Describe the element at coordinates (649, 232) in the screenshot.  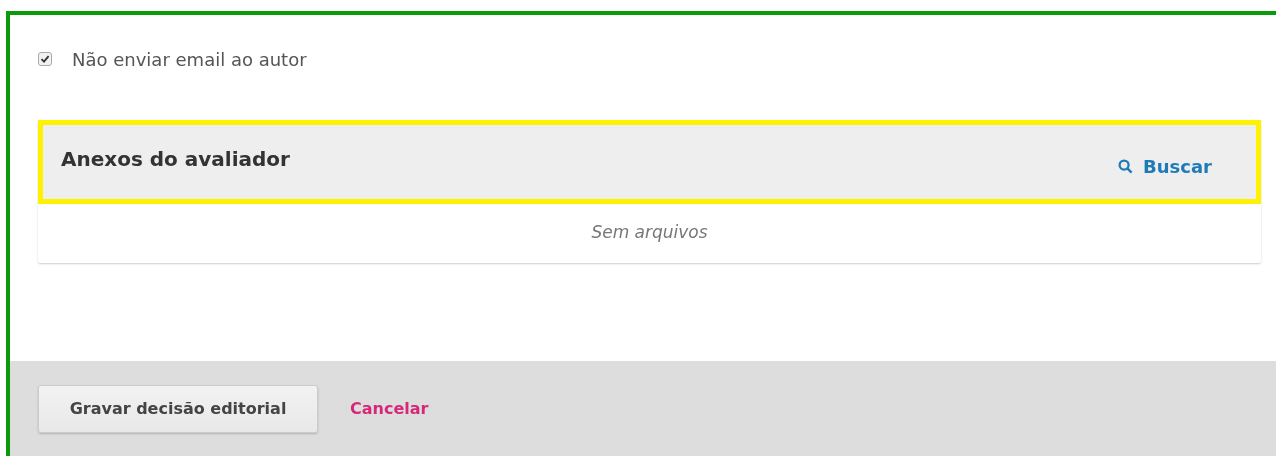
I see `empty-message: Sem arquivos` at that location.